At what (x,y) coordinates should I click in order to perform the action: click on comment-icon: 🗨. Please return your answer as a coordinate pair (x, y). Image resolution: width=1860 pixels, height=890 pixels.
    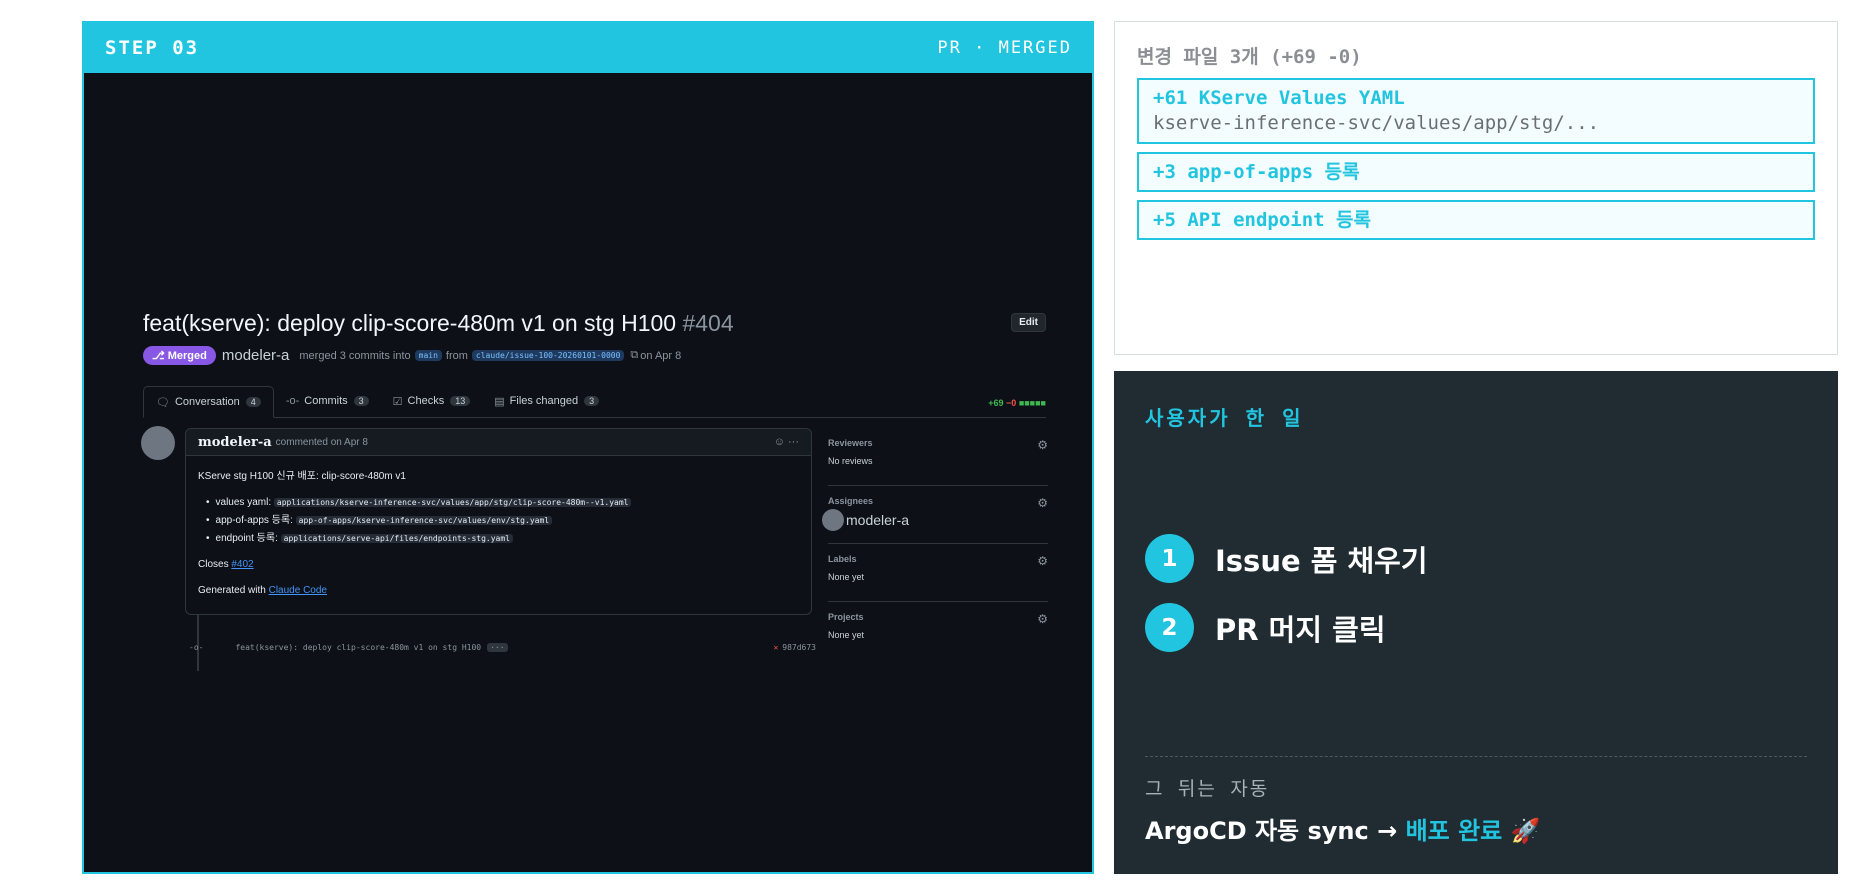
    Looking at the image, I should click on (163, 402).